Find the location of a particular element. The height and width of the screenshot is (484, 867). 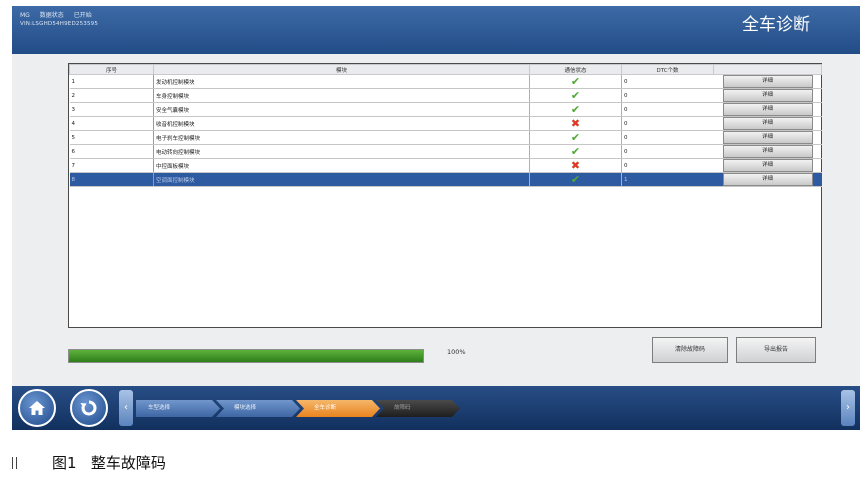

chevron-left-icon: ‹ is located at coordinates (126, 407).